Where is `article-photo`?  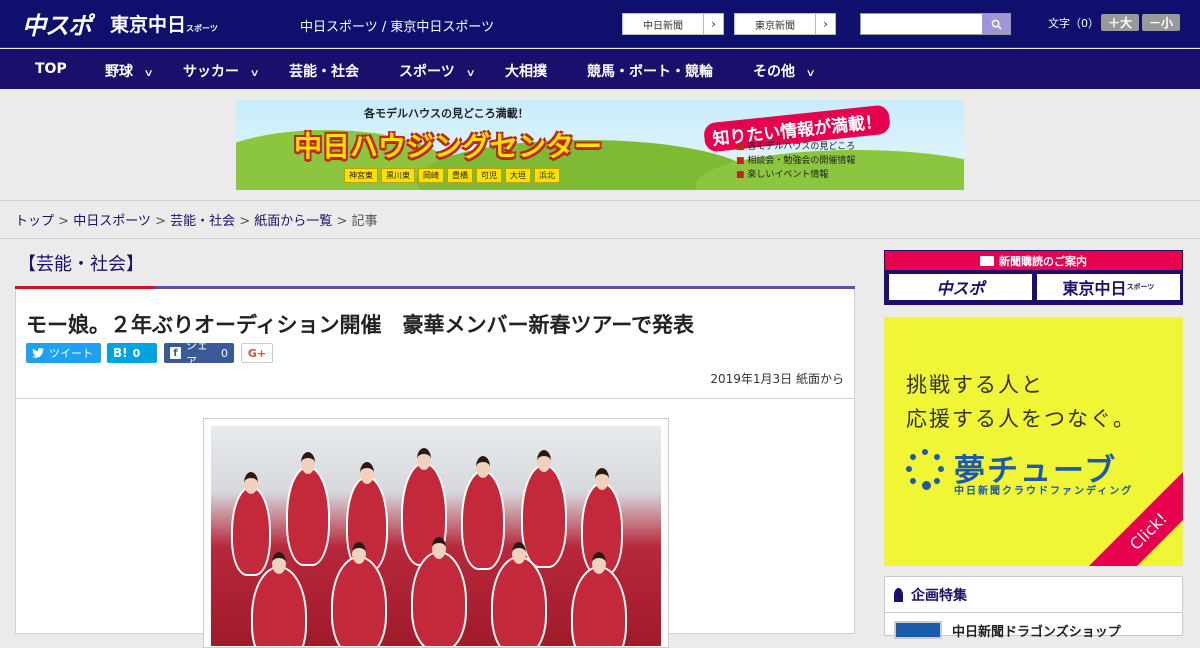 article-photo is located at coordinates (436, 533).